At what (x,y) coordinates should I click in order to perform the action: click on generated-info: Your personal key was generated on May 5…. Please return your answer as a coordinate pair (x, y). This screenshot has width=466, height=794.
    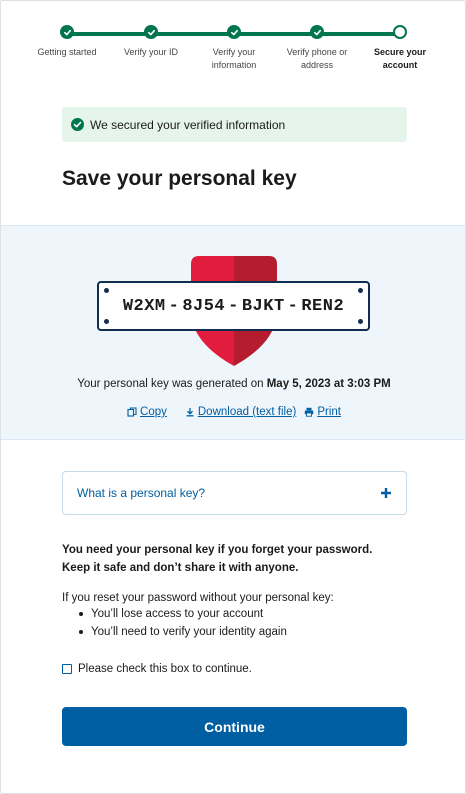
    Looking at the image, I should click on (233, 384).